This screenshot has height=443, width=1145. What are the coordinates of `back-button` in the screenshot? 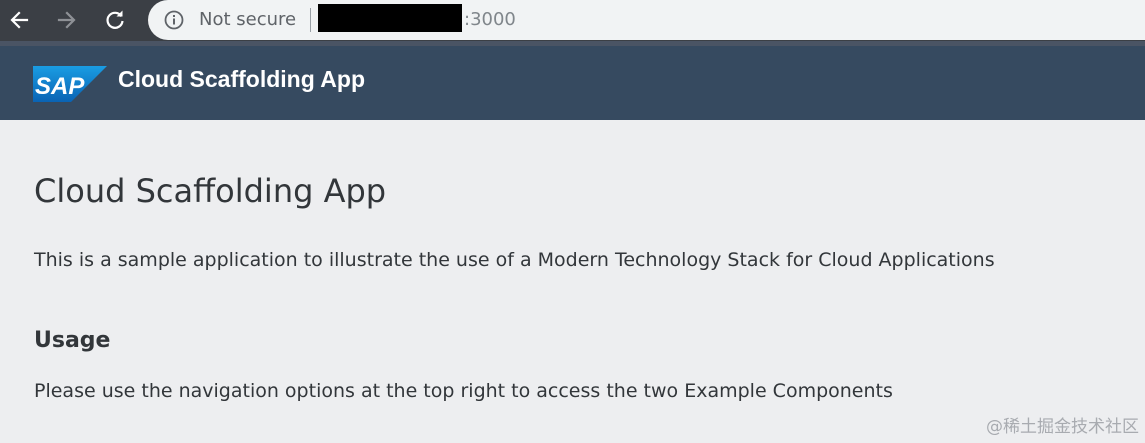 It's located at (19, 20).